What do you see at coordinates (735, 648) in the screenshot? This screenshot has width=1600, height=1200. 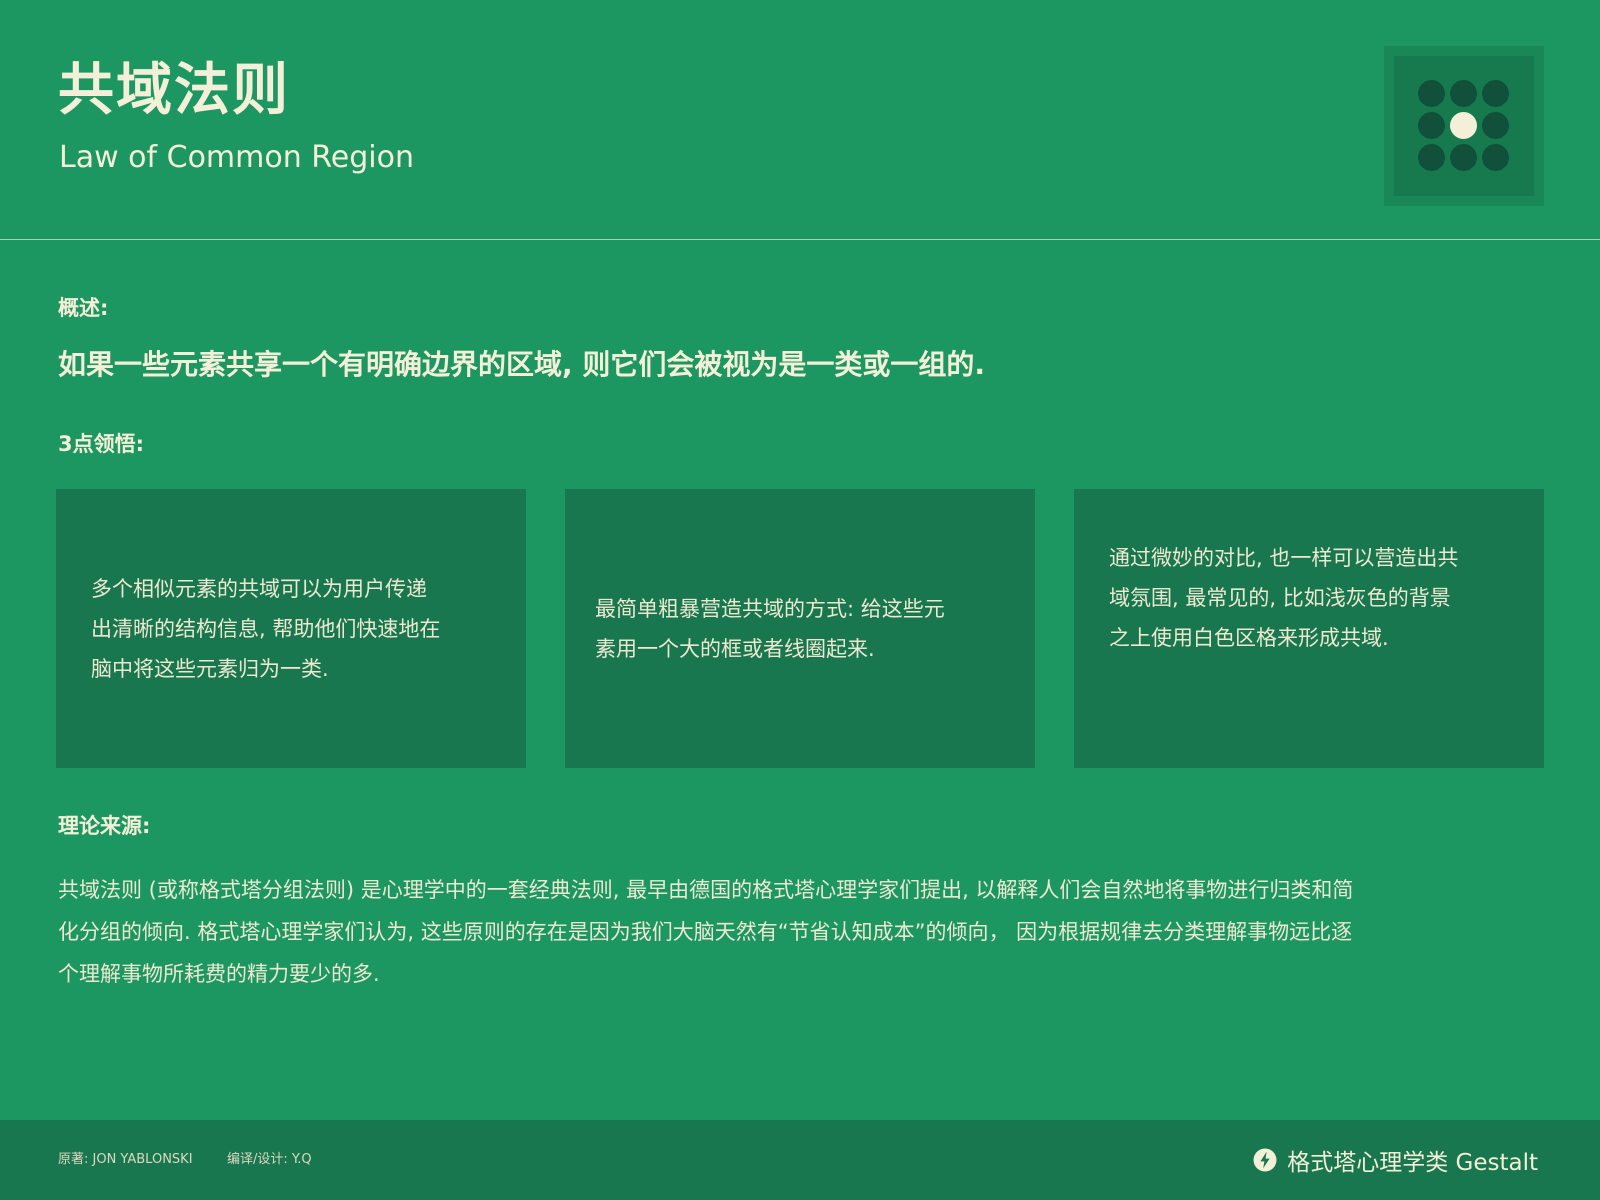 I see `card-line: 素用一个大的框或者线圈起来.` at bounding box center [735, 648].